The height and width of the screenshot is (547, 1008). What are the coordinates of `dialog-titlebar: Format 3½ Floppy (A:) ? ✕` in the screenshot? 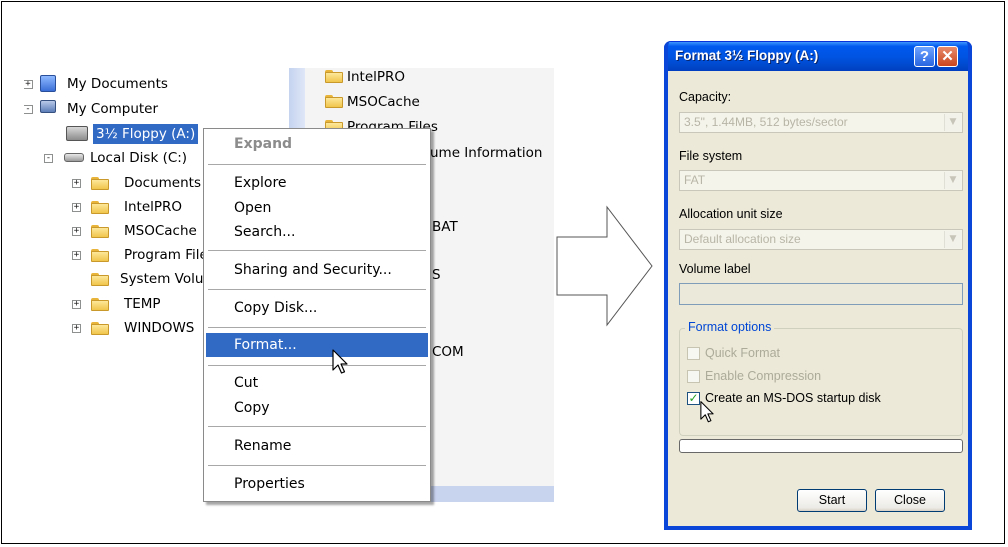 It's located at (818, 56).